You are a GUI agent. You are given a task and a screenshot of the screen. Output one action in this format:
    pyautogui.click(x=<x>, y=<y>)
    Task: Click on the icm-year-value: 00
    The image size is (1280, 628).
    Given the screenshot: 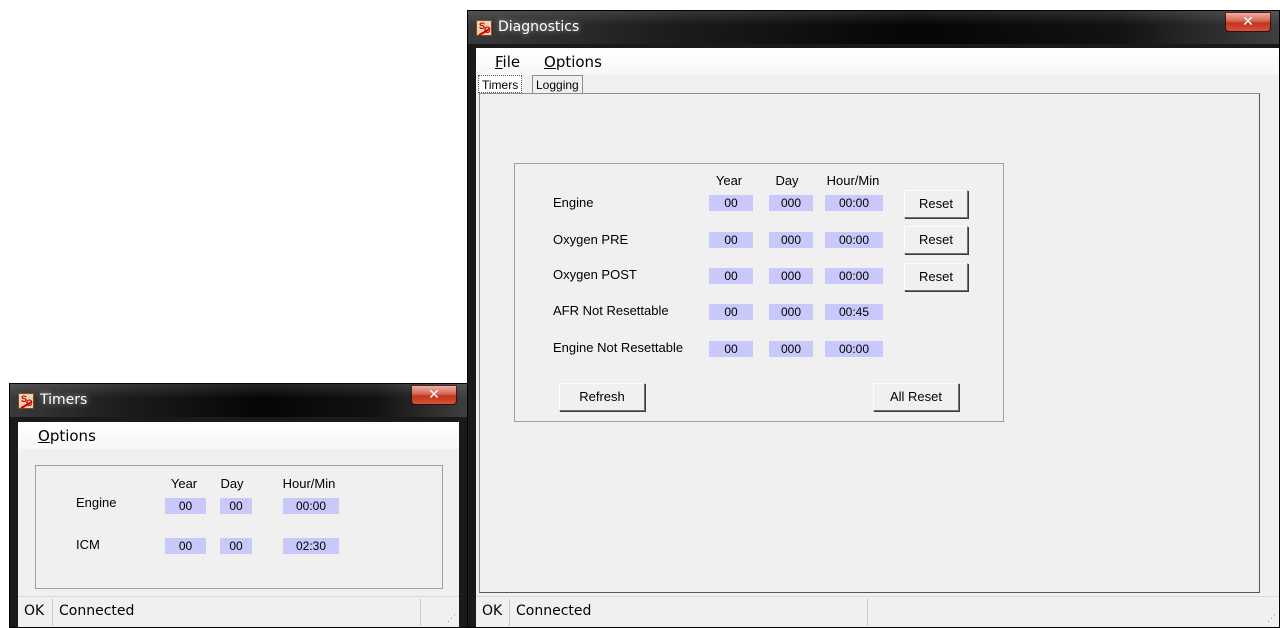 What is the action you would take?
    pyautogui.click(x=185, y=546)
    